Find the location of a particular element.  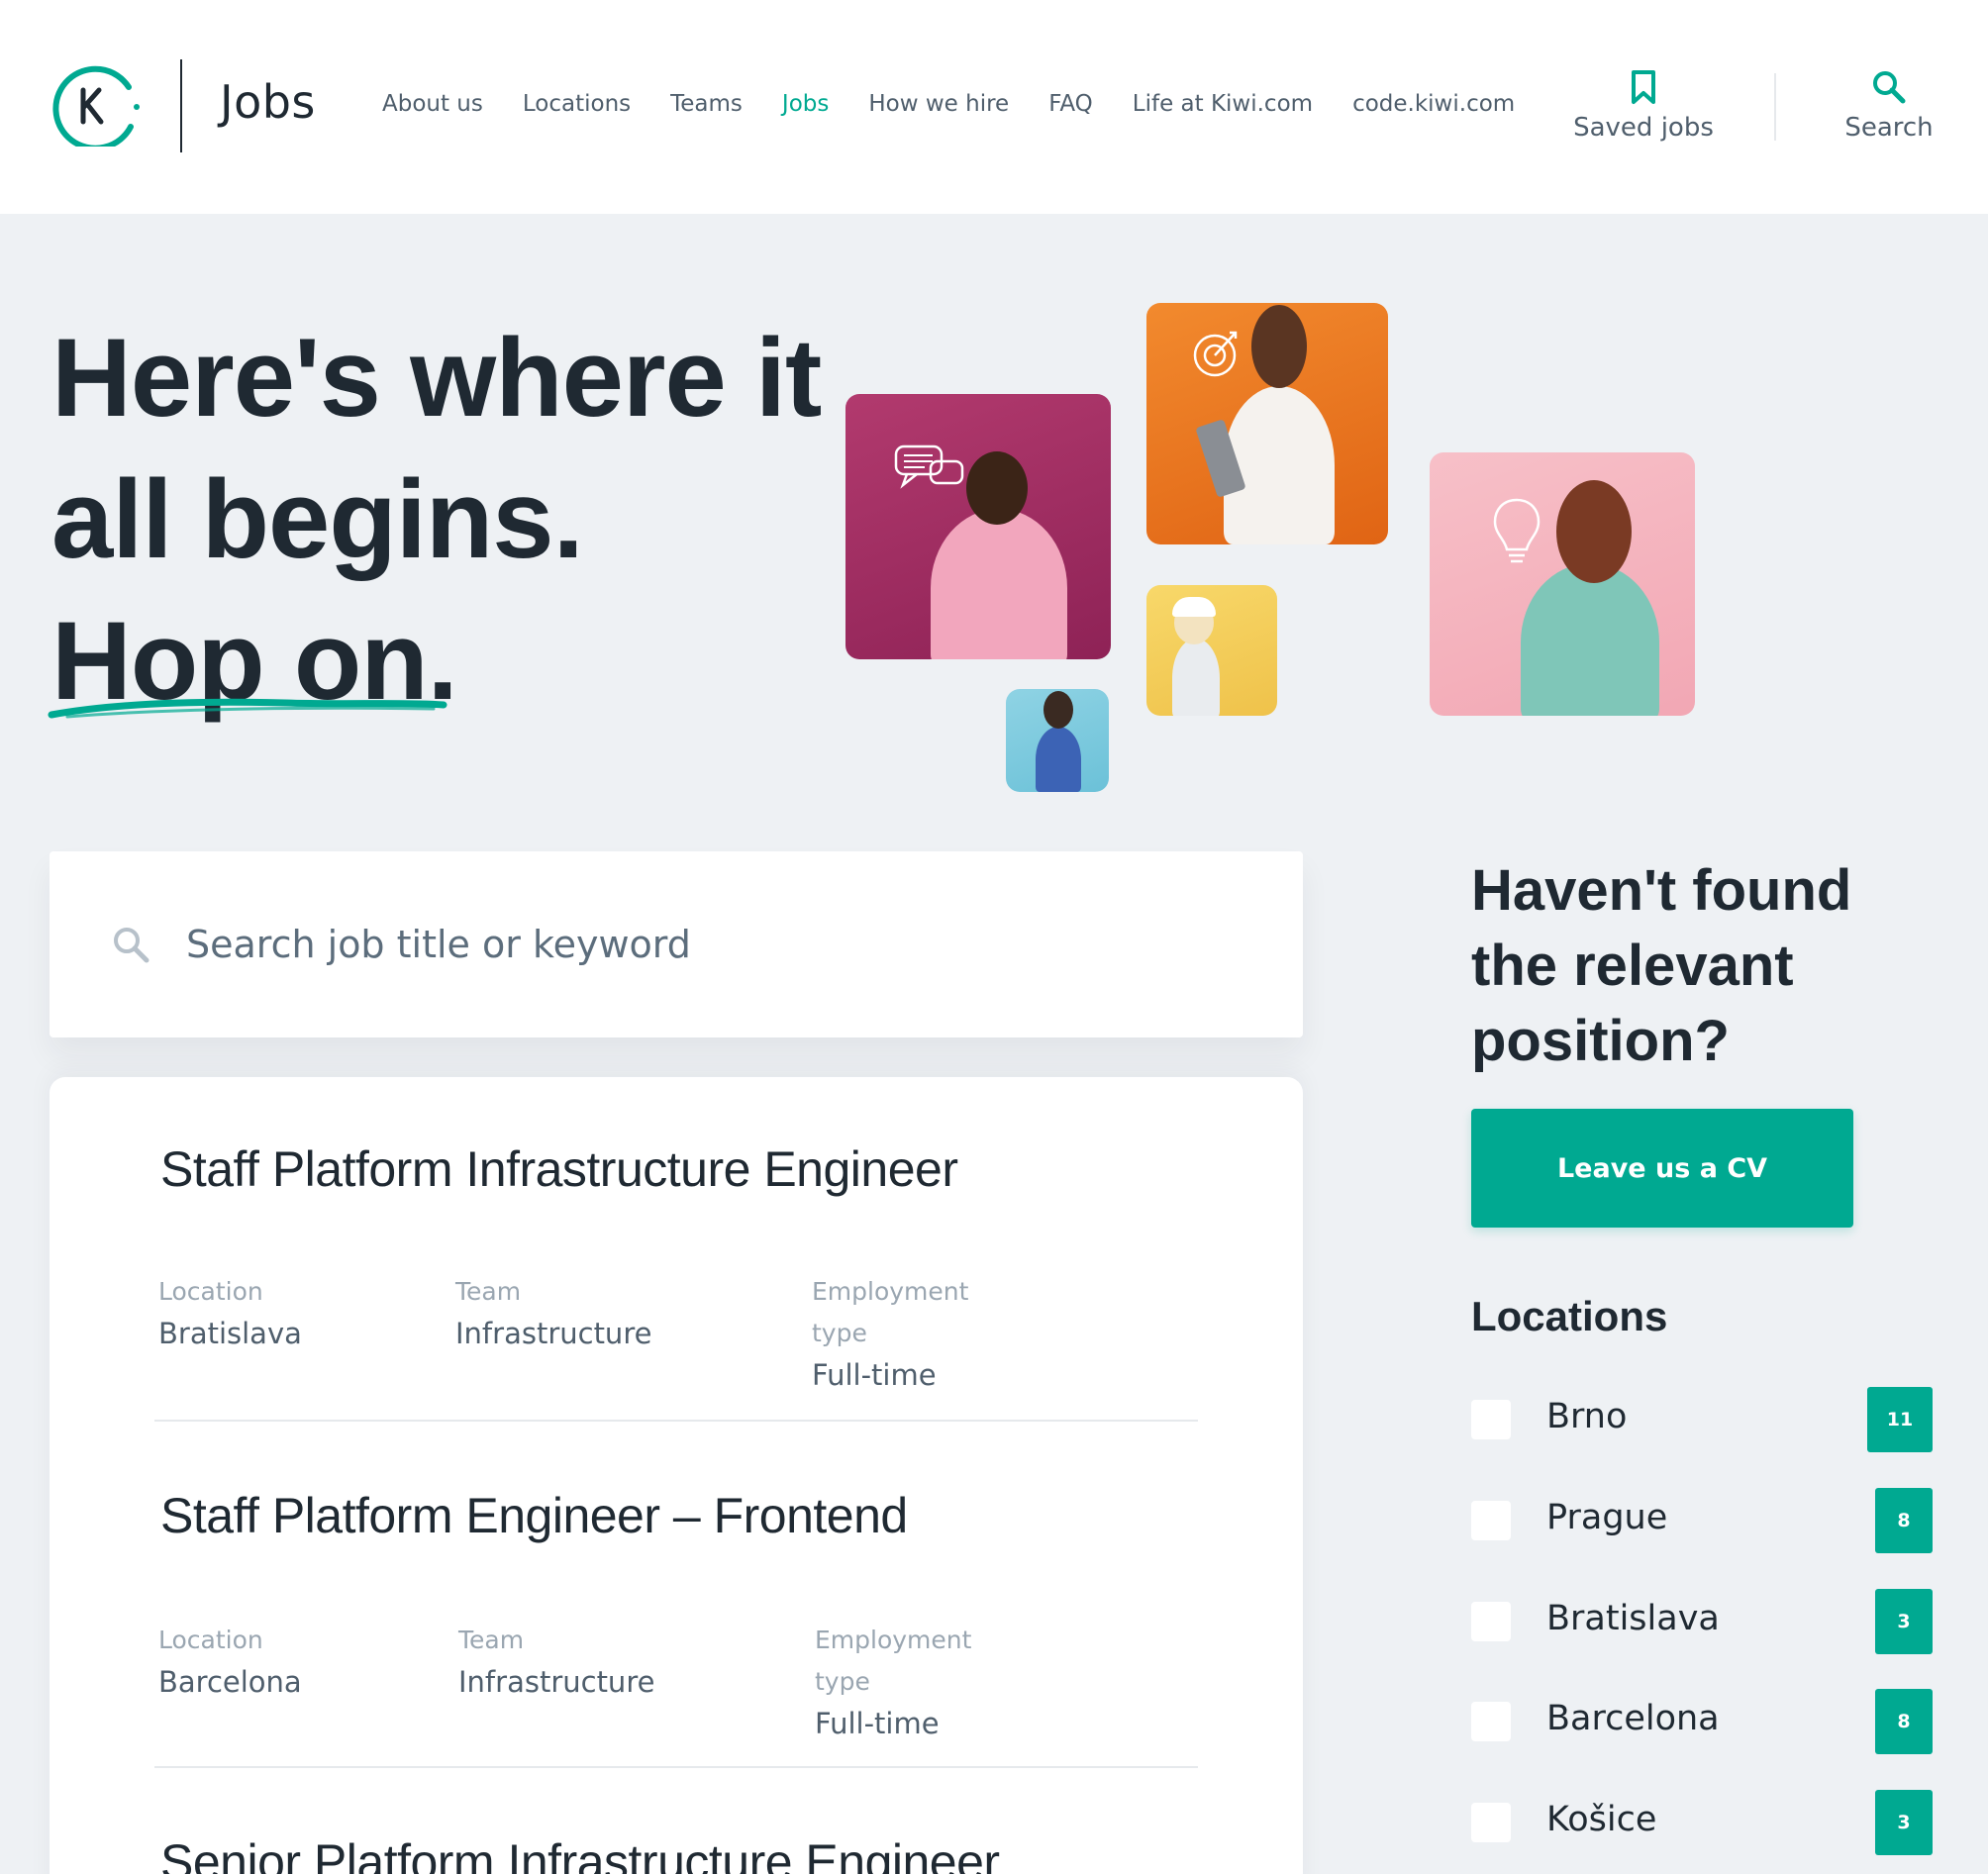

hero-title: Here's where it all begins. Hop on. is located at coordinates (436, 519).